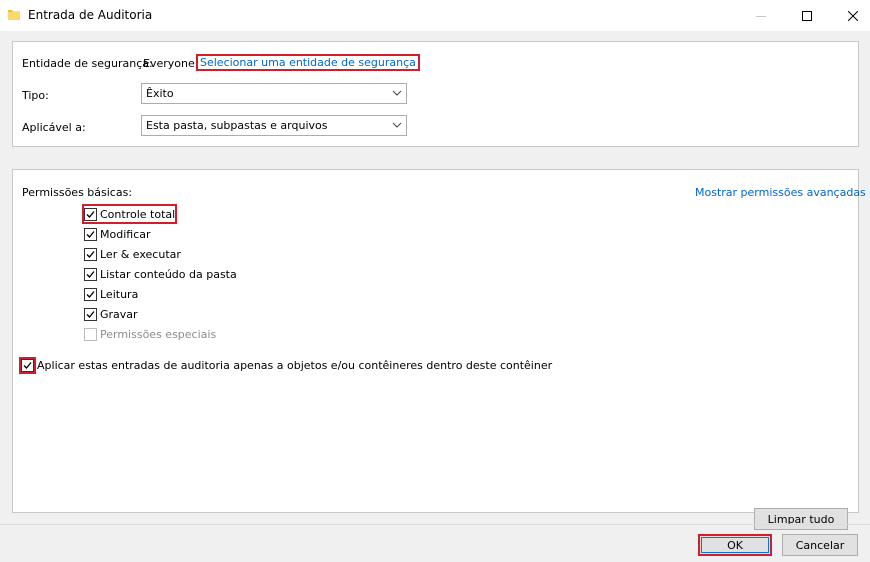 This screenshot has height=562, width=870. Describe the element at coordinates (169, 63) in the screenshot. I see `principal-value: Everyone` at that location.